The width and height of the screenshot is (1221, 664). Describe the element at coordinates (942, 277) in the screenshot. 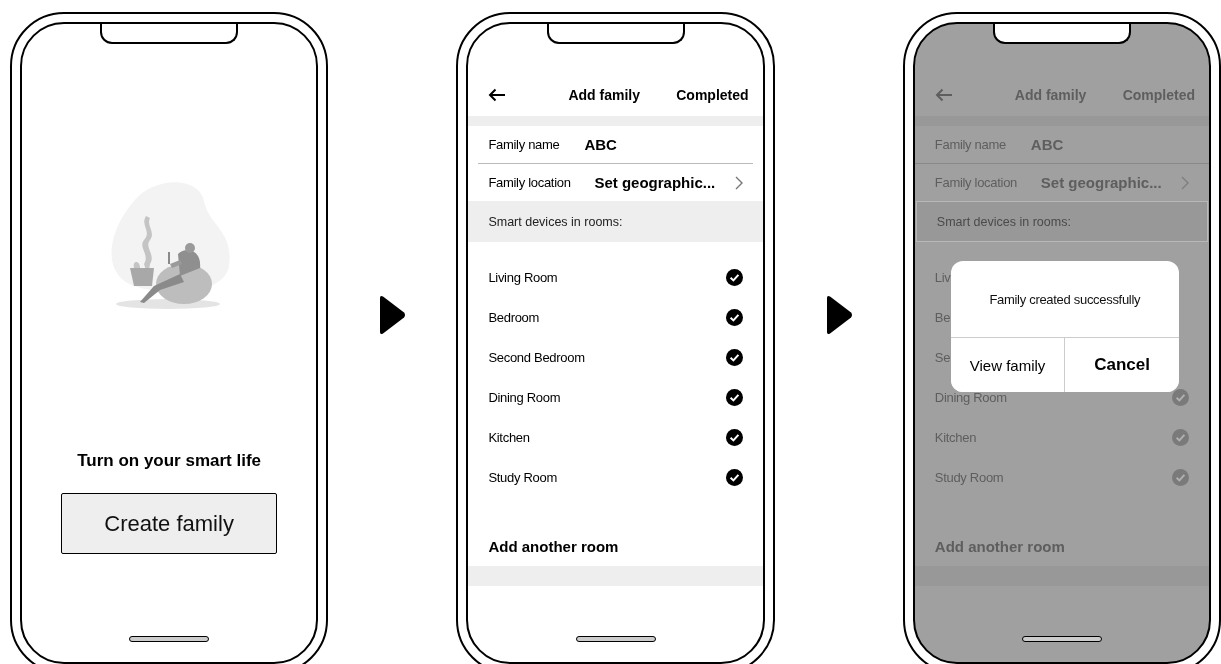

I see `room-name: Liv` at that location.